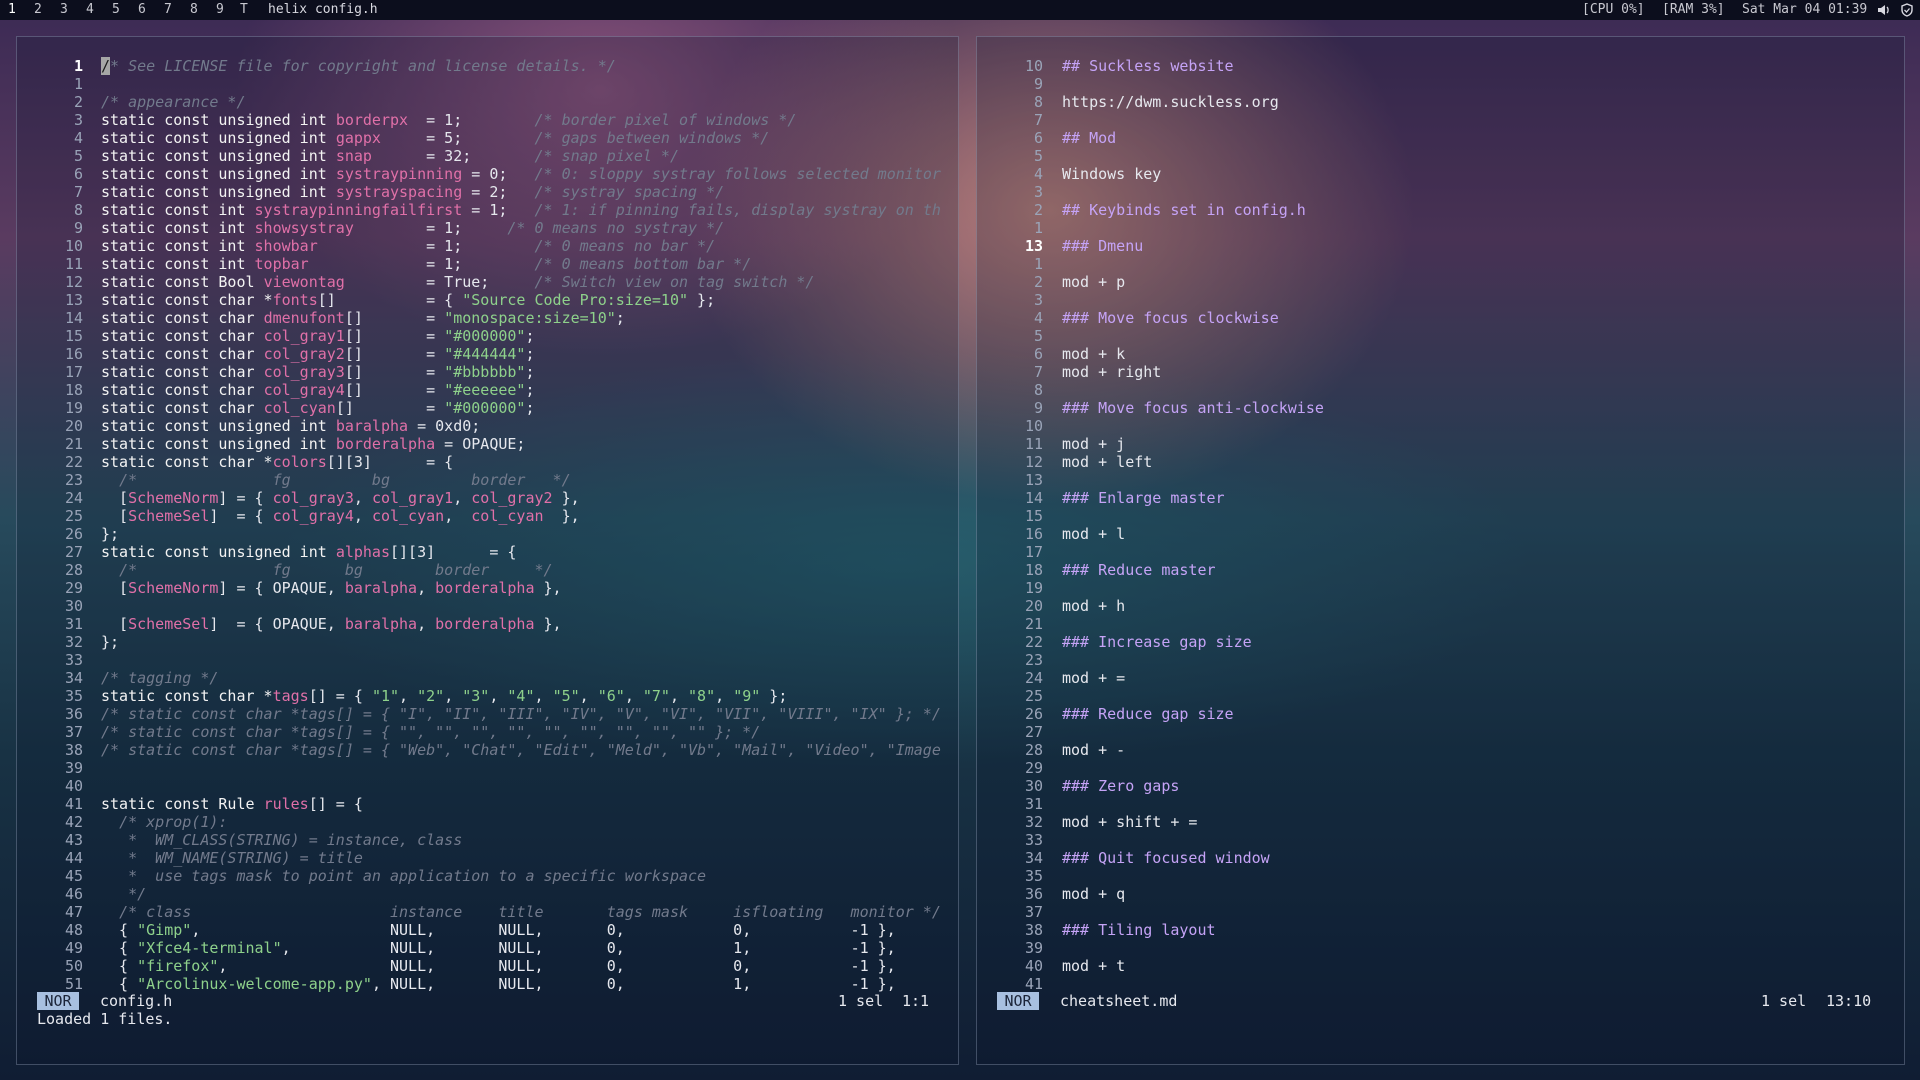 This screenshot has height=1080, width=1920. I want to click on code-line: 36 mod + q, so click(1440, 894).